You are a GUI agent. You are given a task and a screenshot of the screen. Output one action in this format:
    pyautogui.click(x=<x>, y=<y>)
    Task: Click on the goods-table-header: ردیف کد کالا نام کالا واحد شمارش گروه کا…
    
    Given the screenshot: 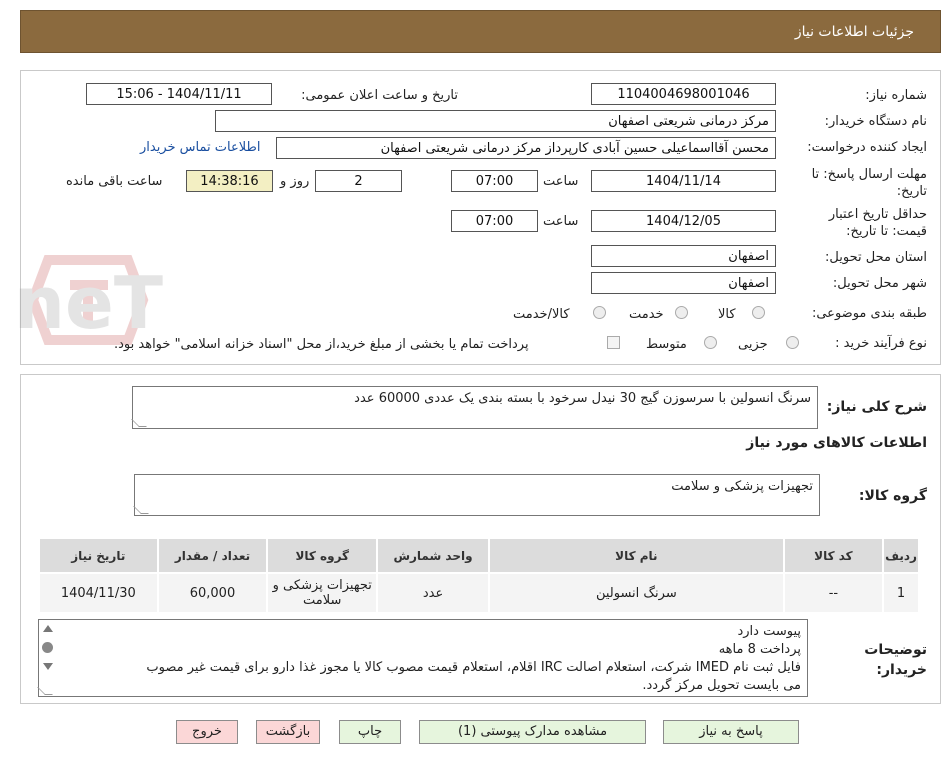 What is the action you would take?
    pyautogui.click(x=479, y=555)
    